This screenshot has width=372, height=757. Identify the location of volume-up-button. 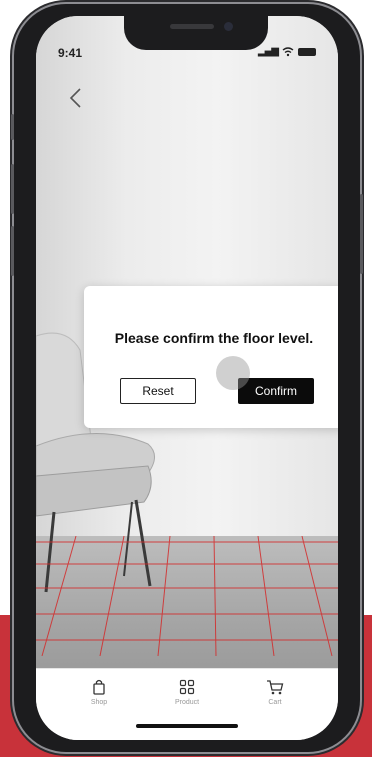
(12, 189).